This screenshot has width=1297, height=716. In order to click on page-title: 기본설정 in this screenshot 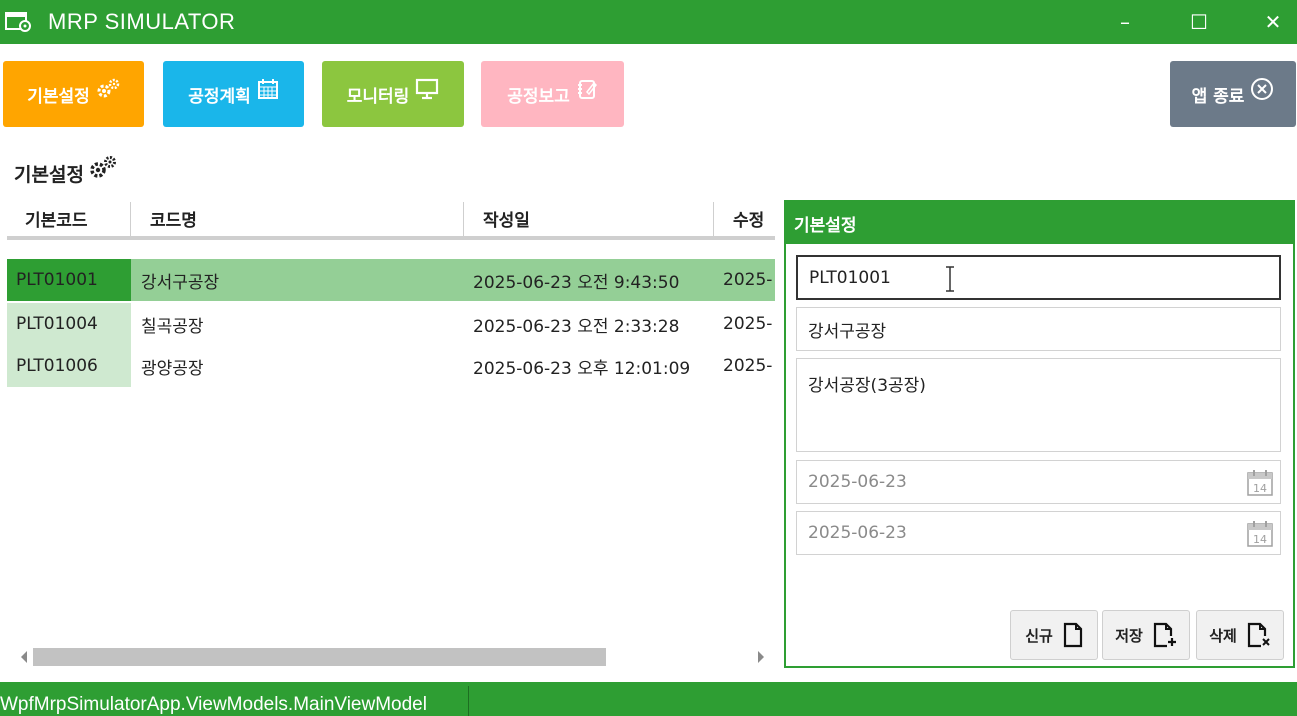, I will do `click(65, 171)`.